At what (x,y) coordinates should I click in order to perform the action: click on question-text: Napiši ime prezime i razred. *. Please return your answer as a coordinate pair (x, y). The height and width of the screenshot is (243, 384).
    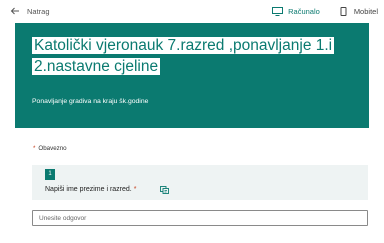
    Looking at the image, I should click on (90, 189).